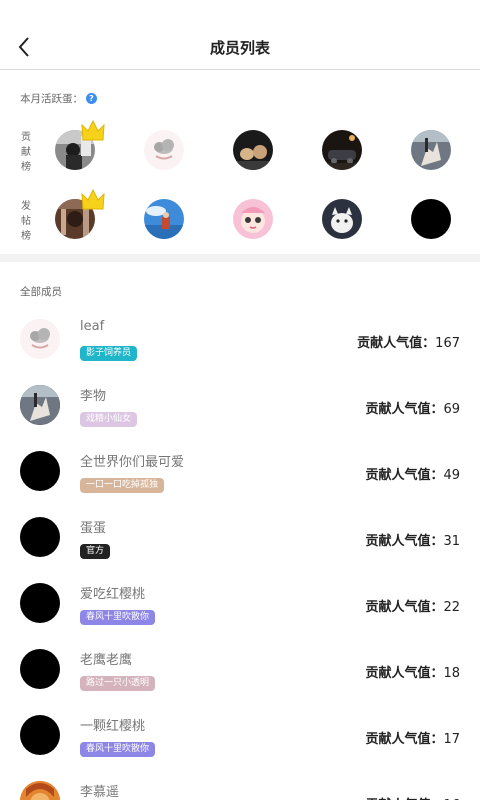  I want to click on member-title-badge: 官方, so click(95, 551).